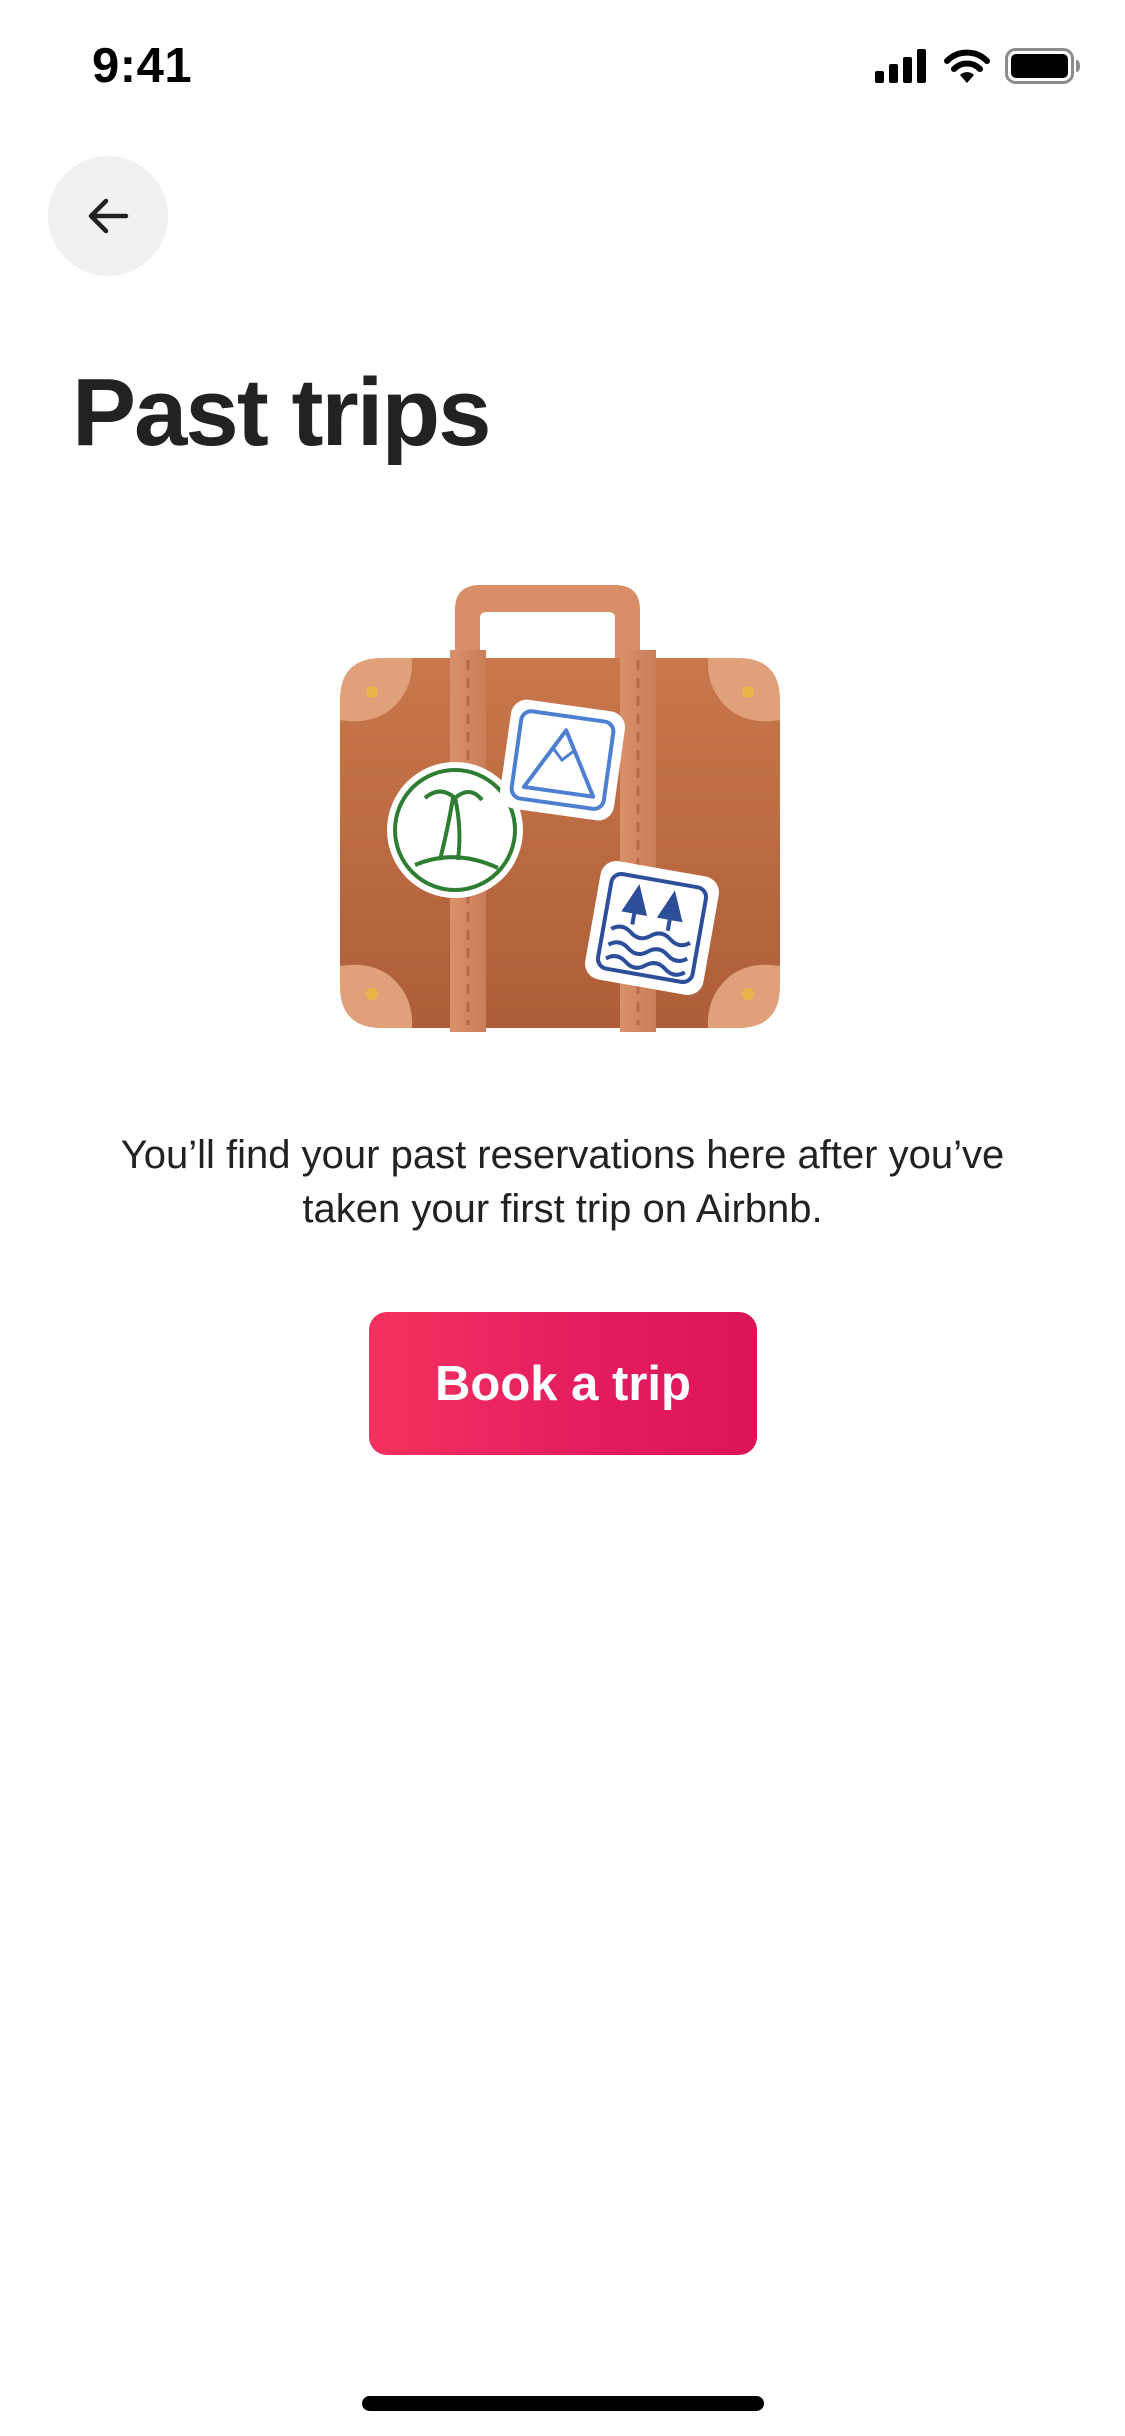  What do you see at coordinates (142, 66) in the screenshot?
I see `status-time: 9:41` at bounding box center [142, 66].